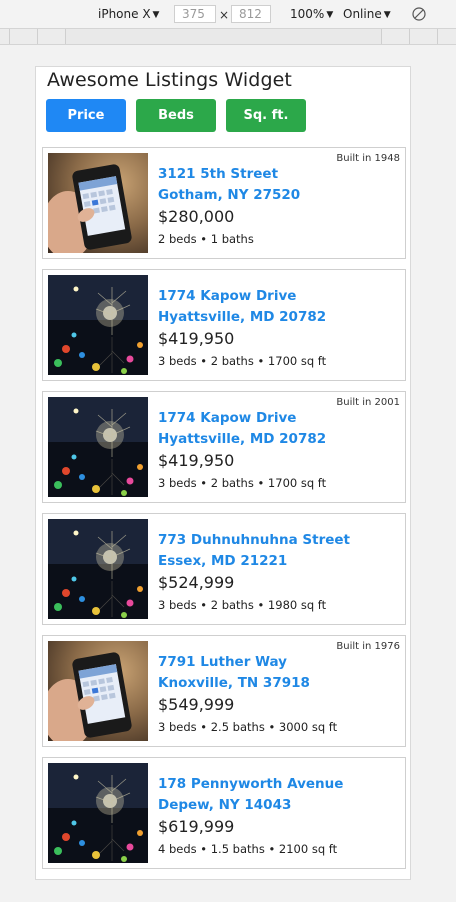 The height and width of the screenshot is (902, 456). Describe the element at coordinates (251, 784) in the screenshot. I see `listing-street: 178 Pennyworth Avenue` at that location.